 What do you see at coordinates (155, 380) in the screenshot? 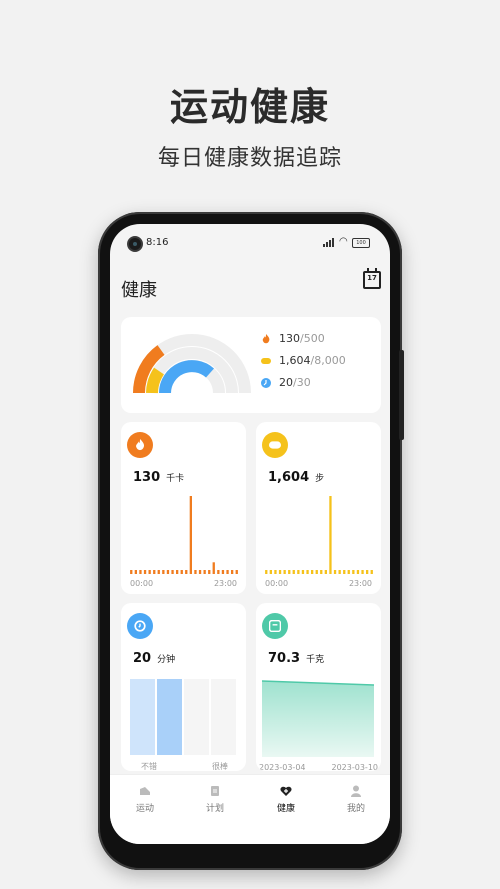
I see `steps-ring` at bounding box center [155, 380].